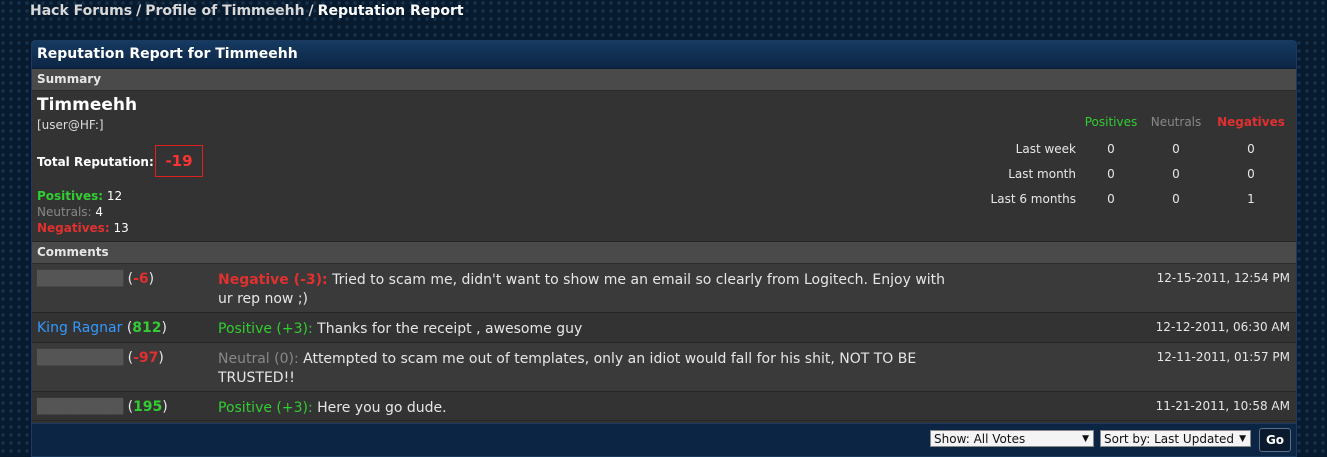 The image size is (1327, 457). What do you see at coordinates (148, 407) in the screenshot?
I see `comment-user-rep: 195` at bounding box center [148, 407].